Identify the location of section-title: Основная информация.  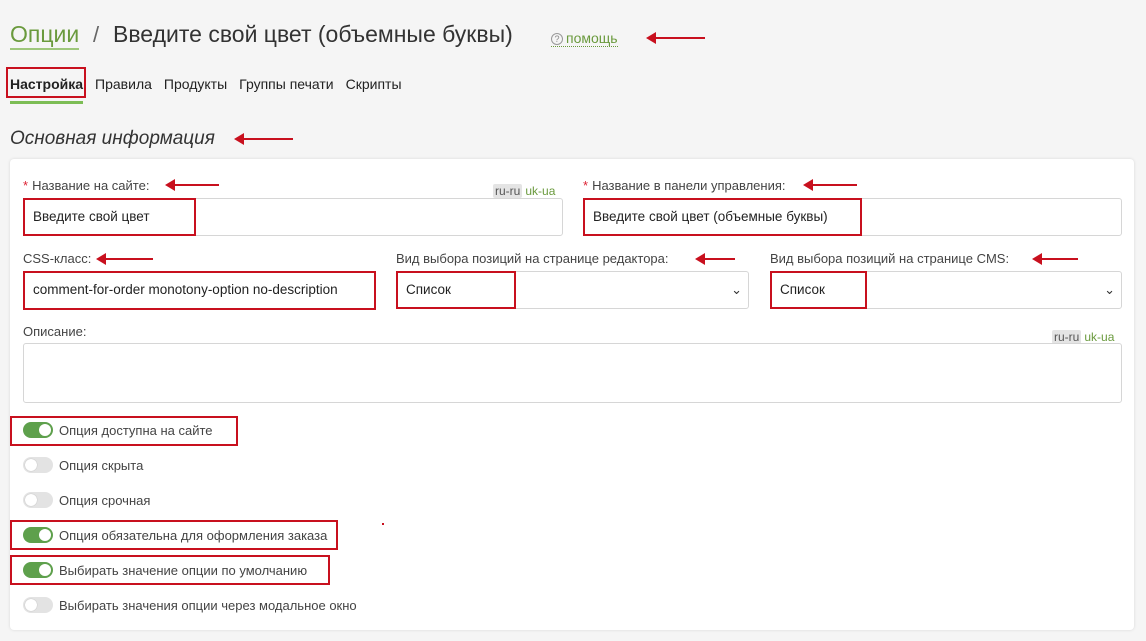
(112, 138).